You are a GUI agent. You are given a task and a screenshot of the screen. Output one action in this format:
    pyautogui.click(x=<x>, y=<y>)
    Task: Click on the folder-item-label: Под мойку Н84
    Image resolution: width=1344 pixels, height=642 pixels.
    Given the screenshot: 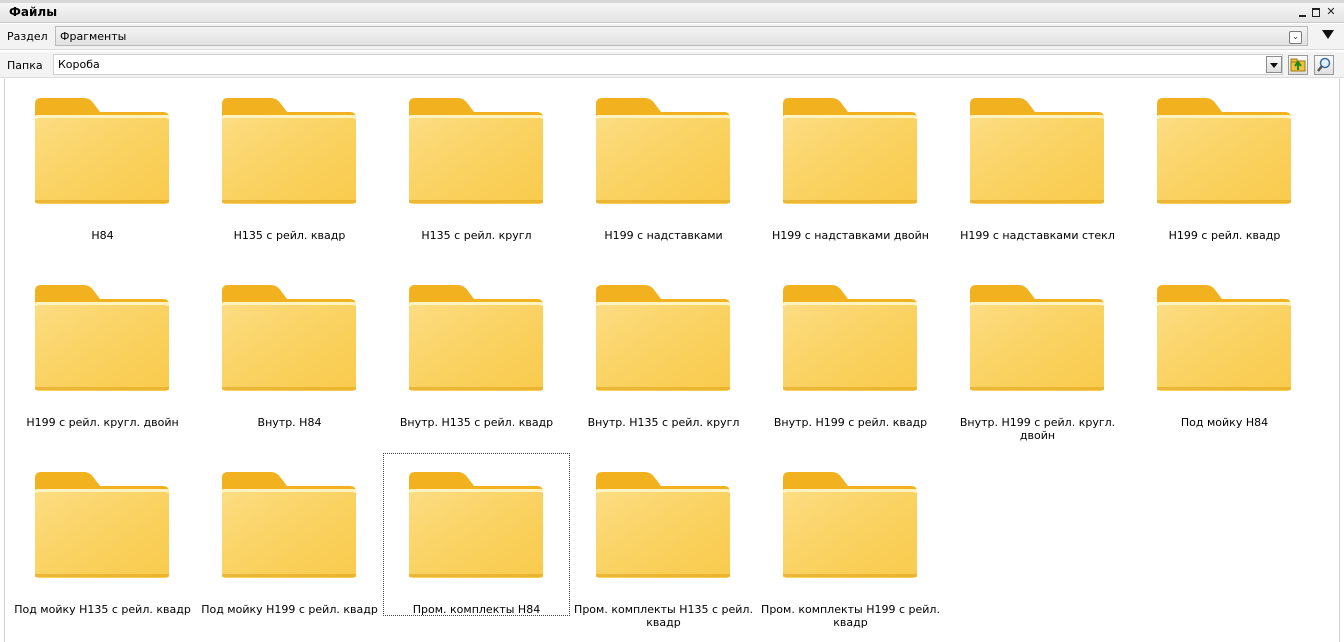 What is the action you would take?
    pyautogui.click(x=1224, y=422)
    